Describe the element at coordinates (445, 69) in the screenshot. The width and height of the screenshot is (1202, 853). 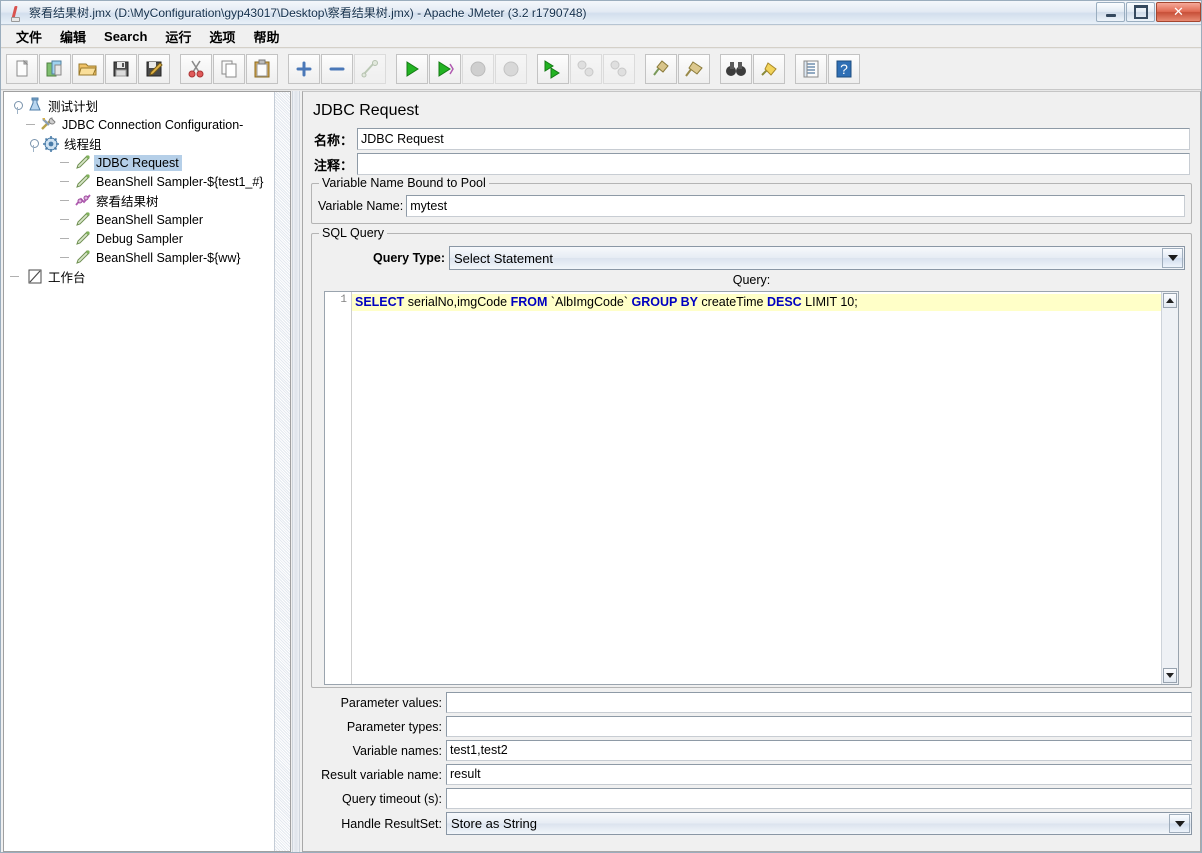
I see `start-no-pauses-button` at that location.